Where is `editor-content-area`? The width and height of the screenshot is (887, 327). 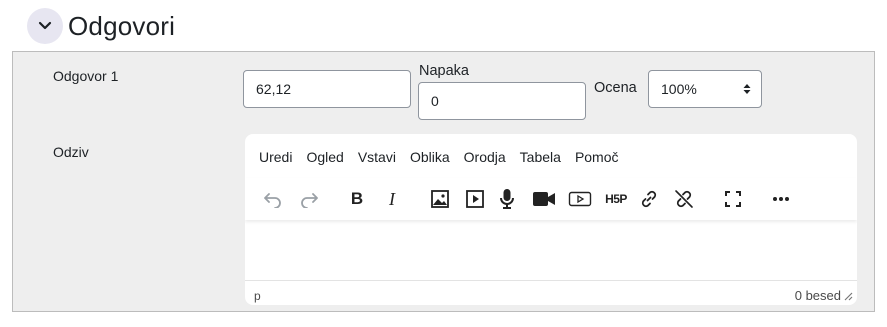 editor-content-area is located at coordinates (551, 251).